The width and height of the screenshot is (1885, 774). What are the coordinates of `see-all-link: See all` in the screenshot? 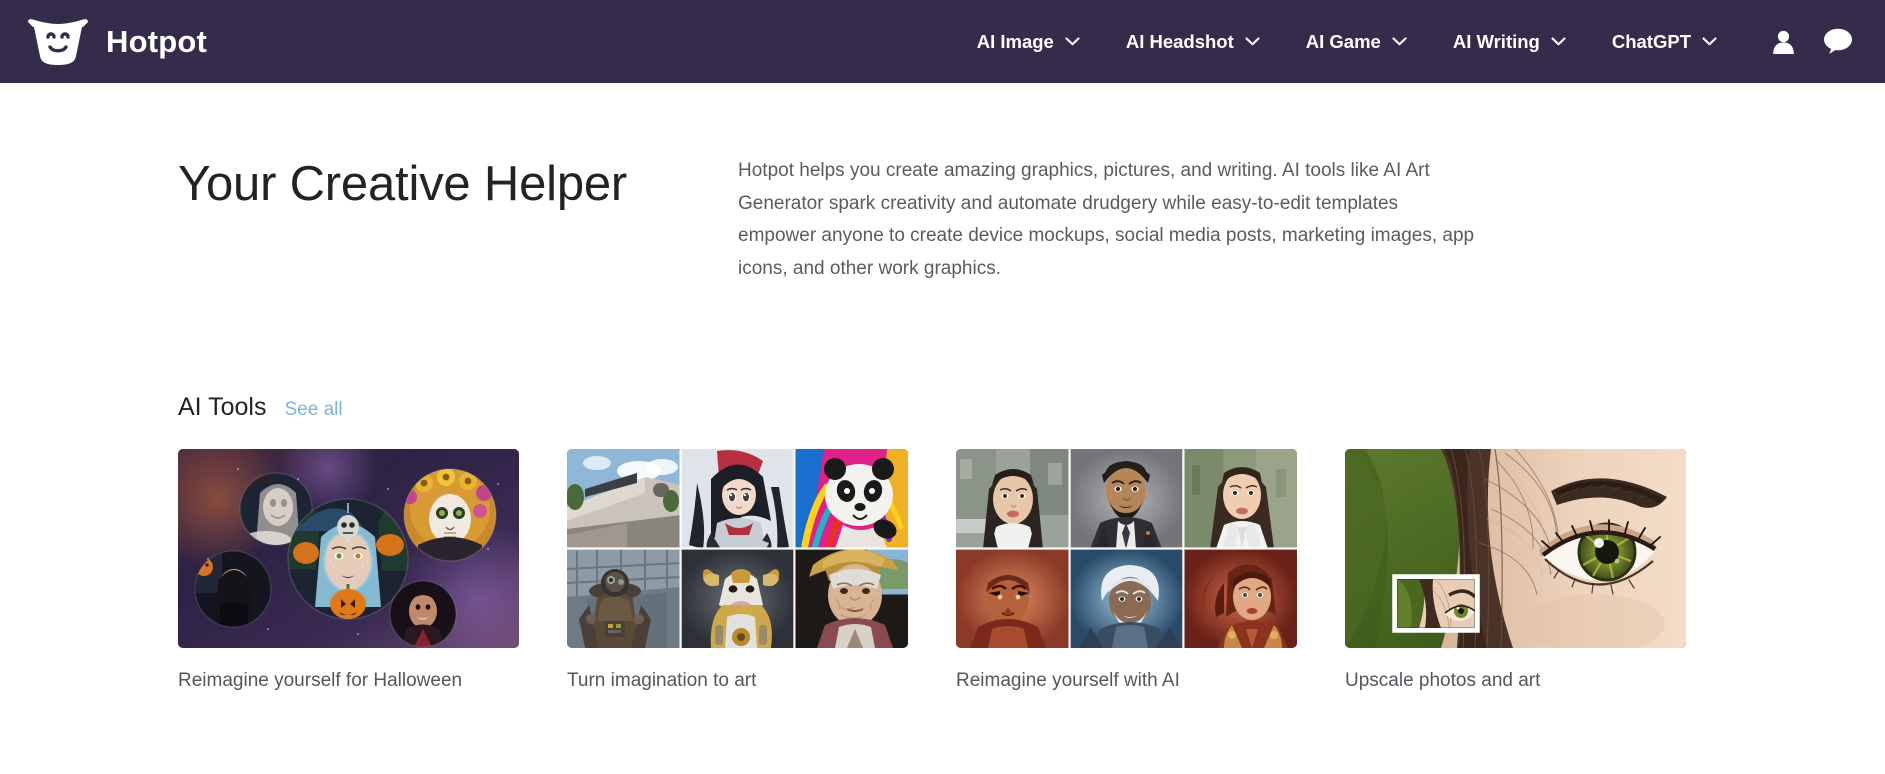 It's located at (313, 410).